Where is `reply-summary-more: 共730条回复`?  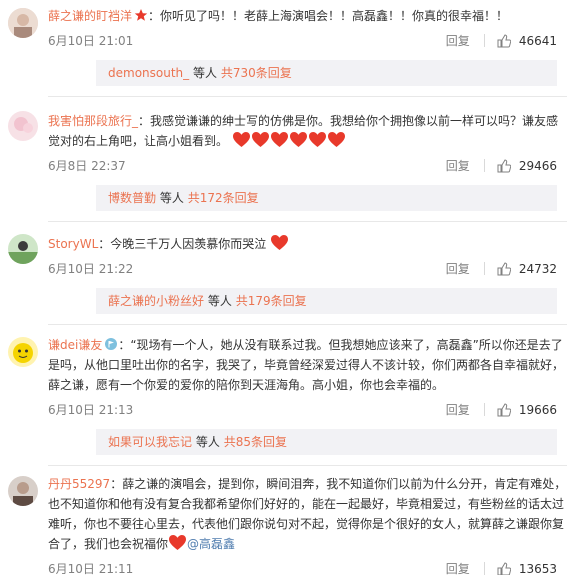 reply-summary-more: 共730条回复 is located at coordinates (256, 73).